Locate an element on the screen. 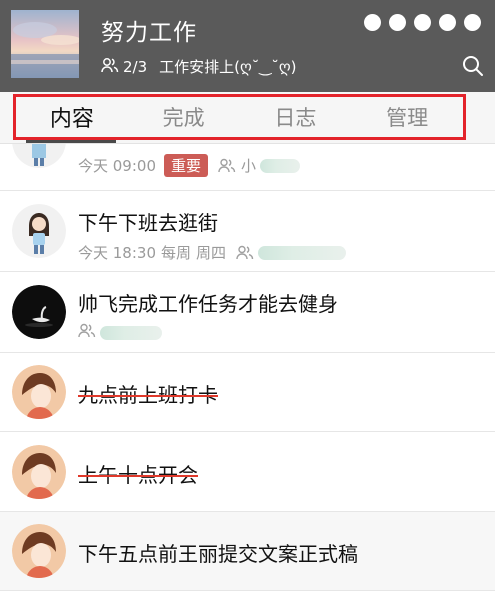 The image size is (495, 591). search-icon is located at coordinates (473, 66).